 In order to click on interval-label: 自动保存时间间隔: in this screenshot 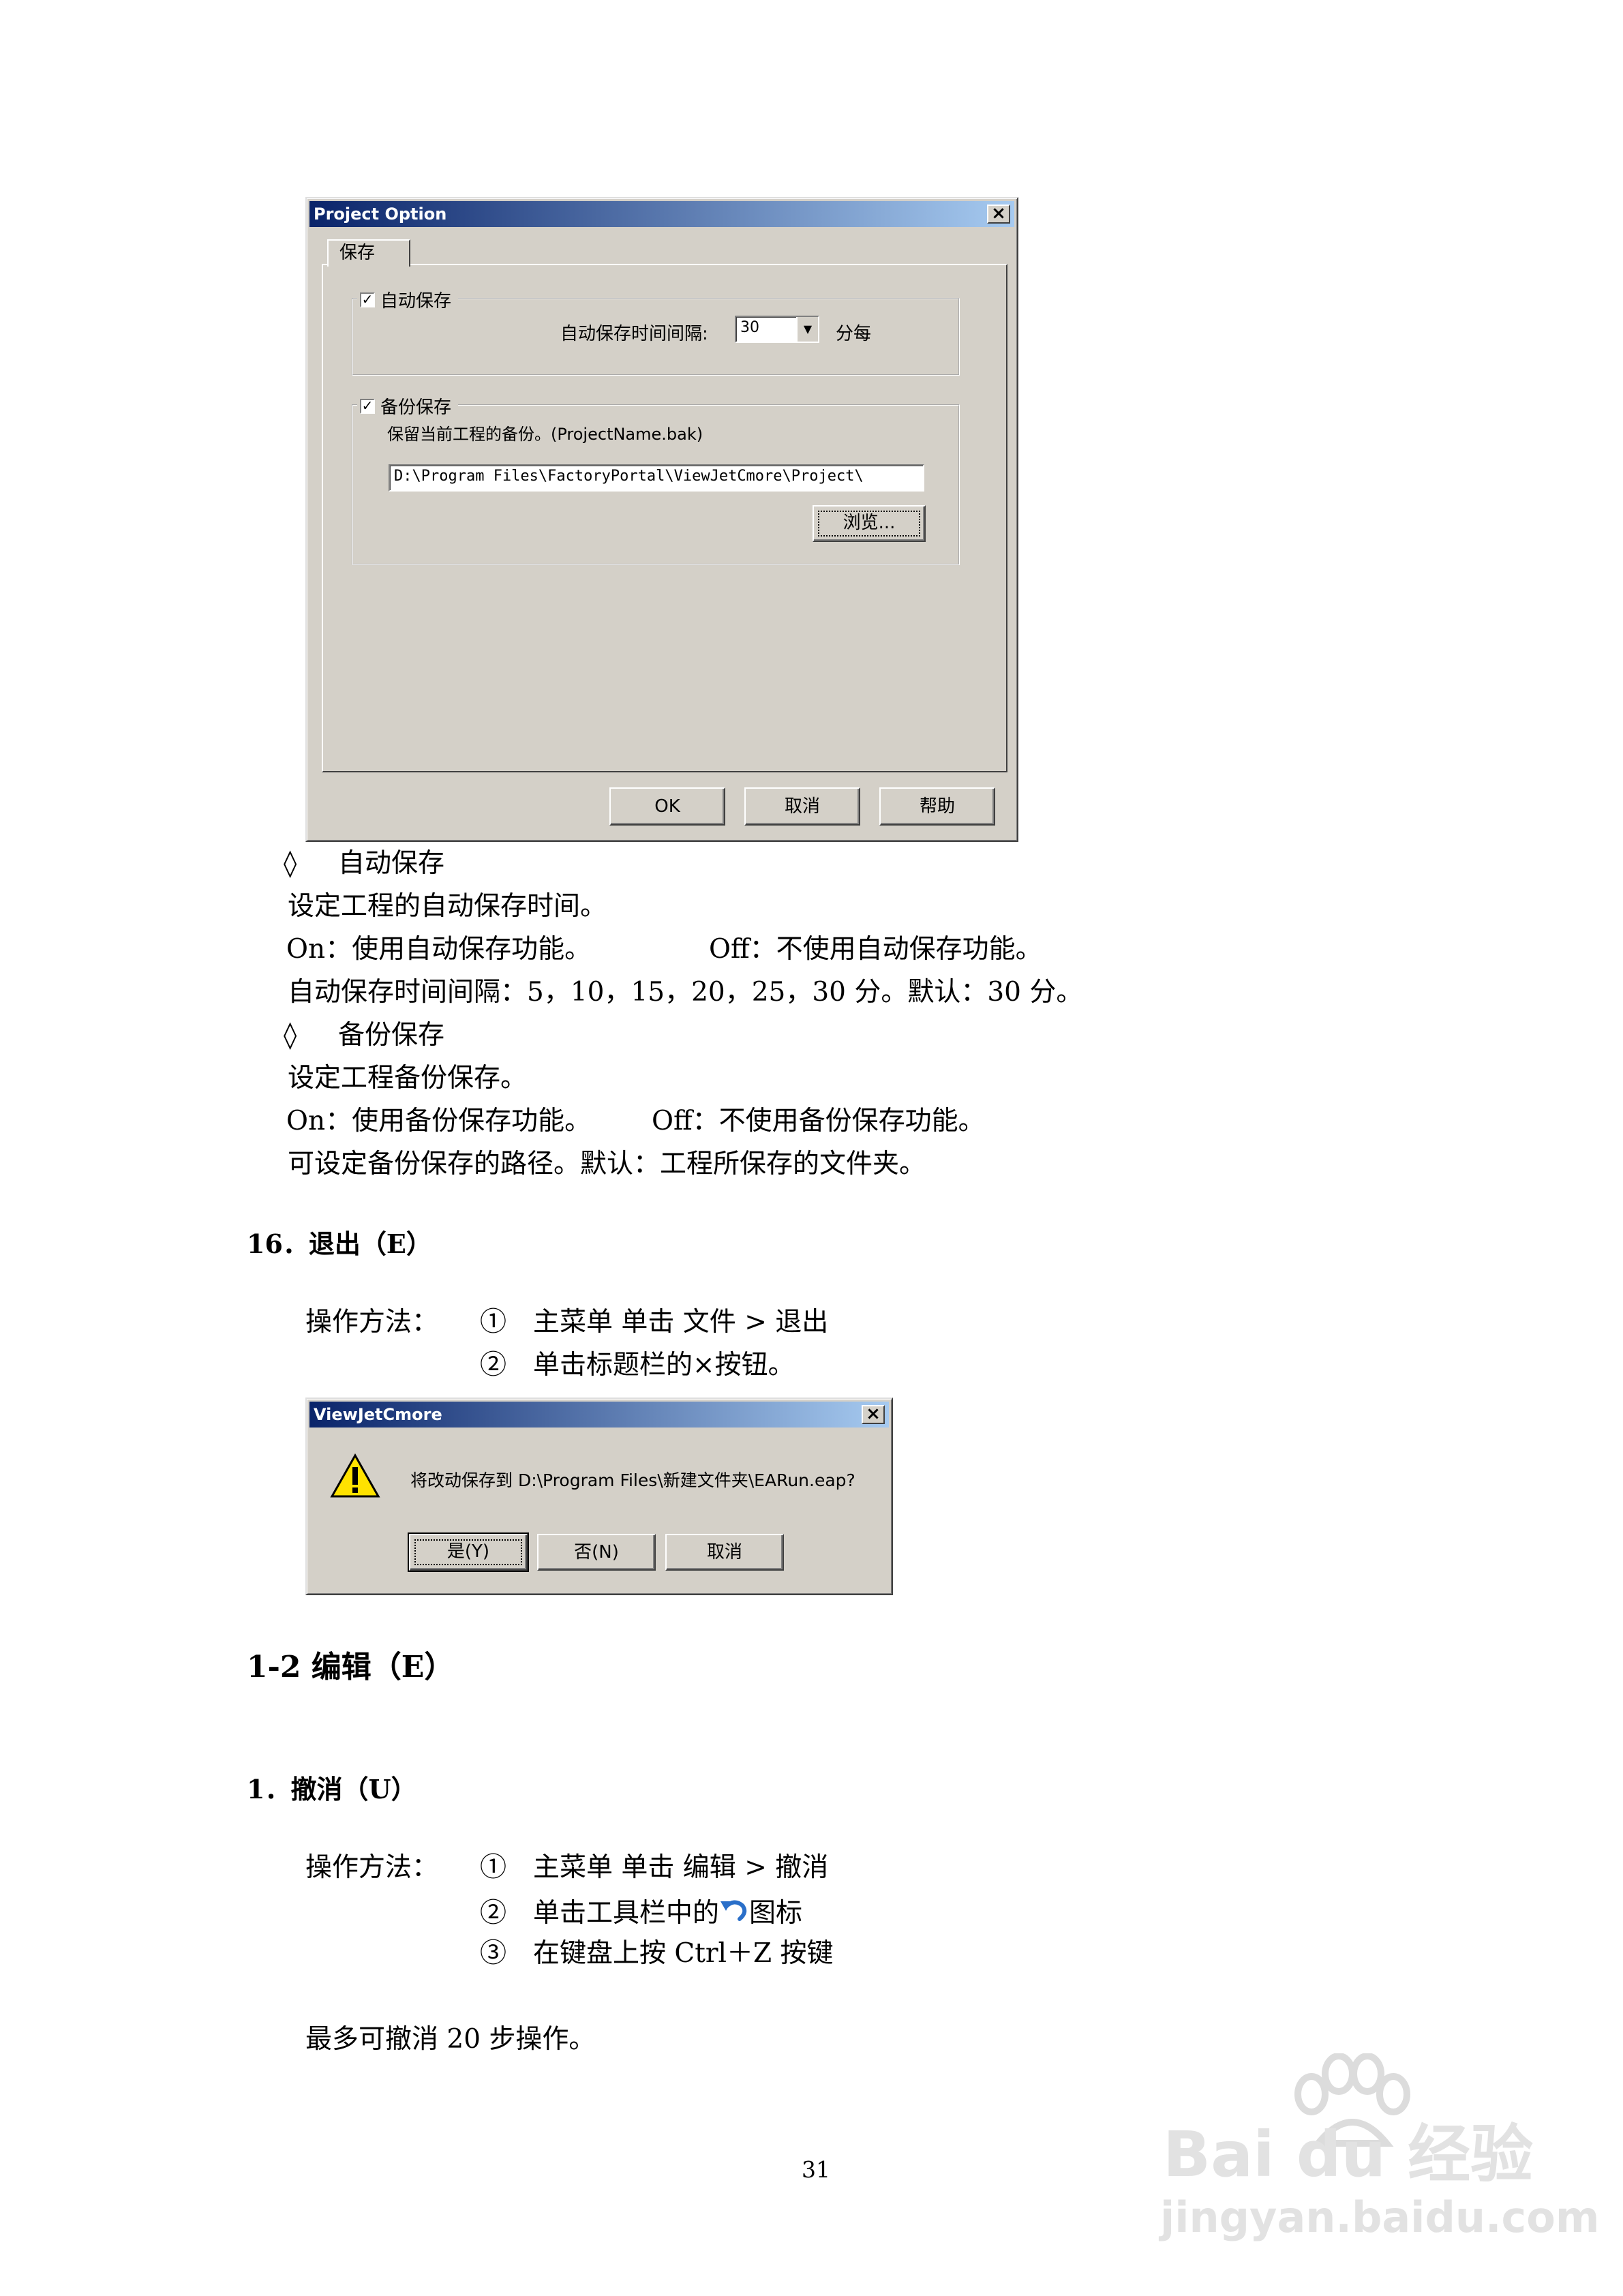, I will do `click(634, 334)`.